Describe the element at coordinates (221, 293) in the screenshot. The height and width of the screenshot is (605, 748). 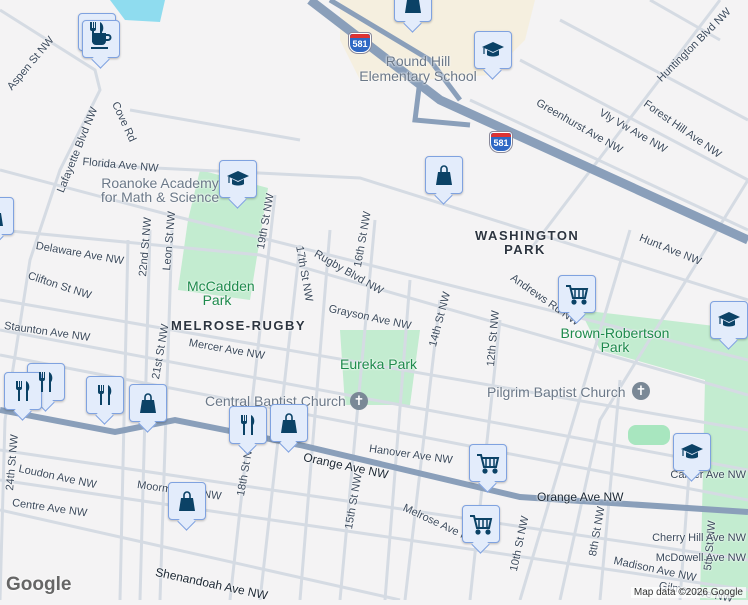
I see `park-label-mccadden: McCadden Park` at that location.